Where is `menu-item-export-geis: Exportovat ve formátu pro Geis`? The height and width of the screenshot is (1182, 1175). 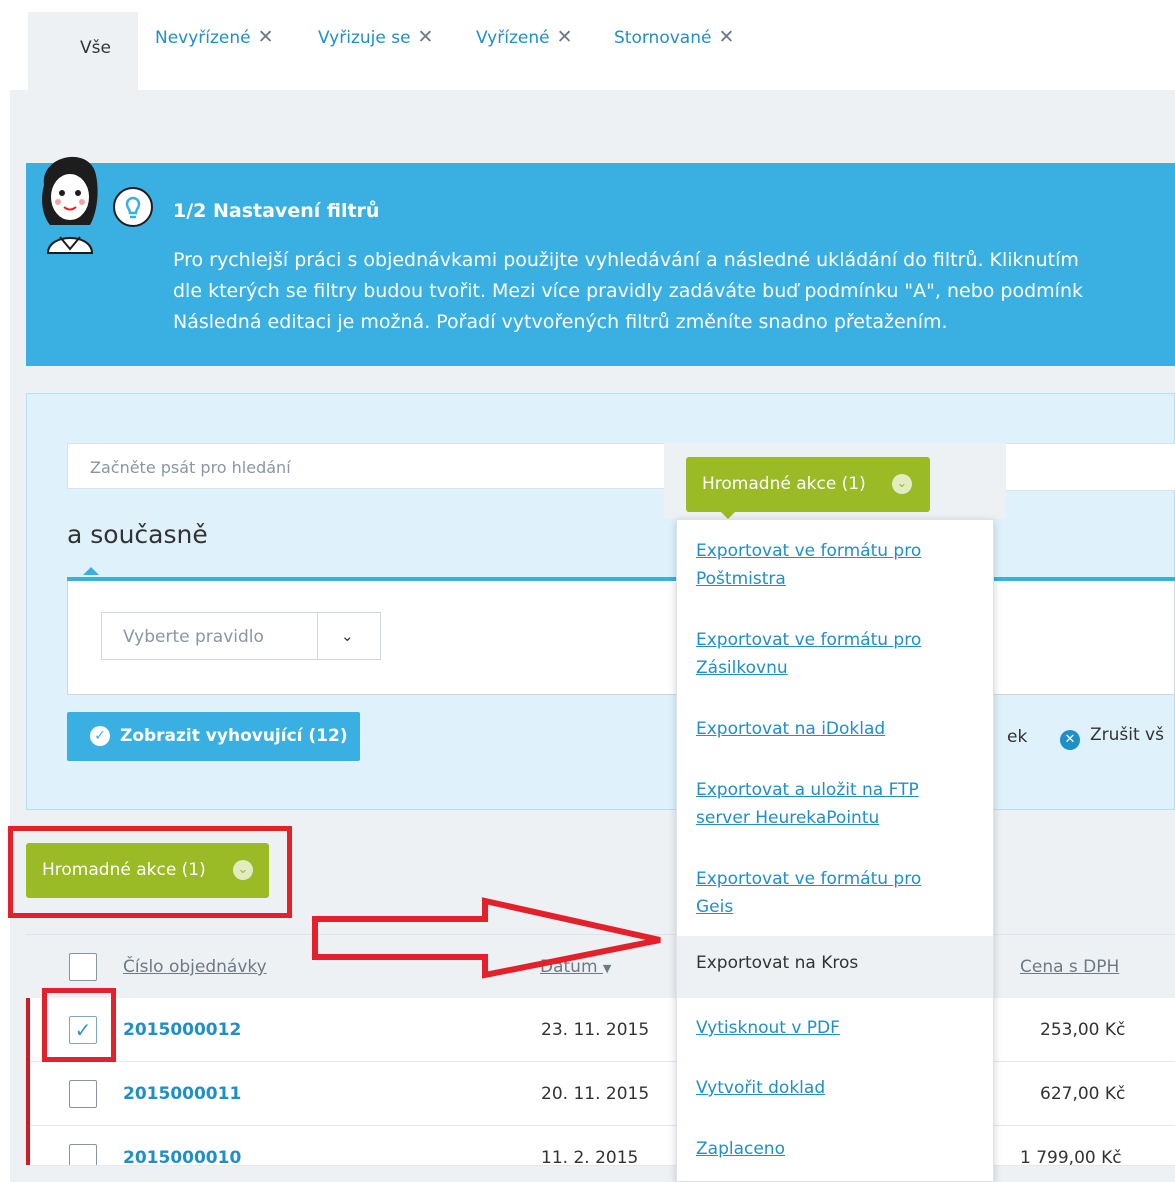
menu-item-export-geis: Exportovat ve formátu pro Geis is located at coordinates (808, 893).